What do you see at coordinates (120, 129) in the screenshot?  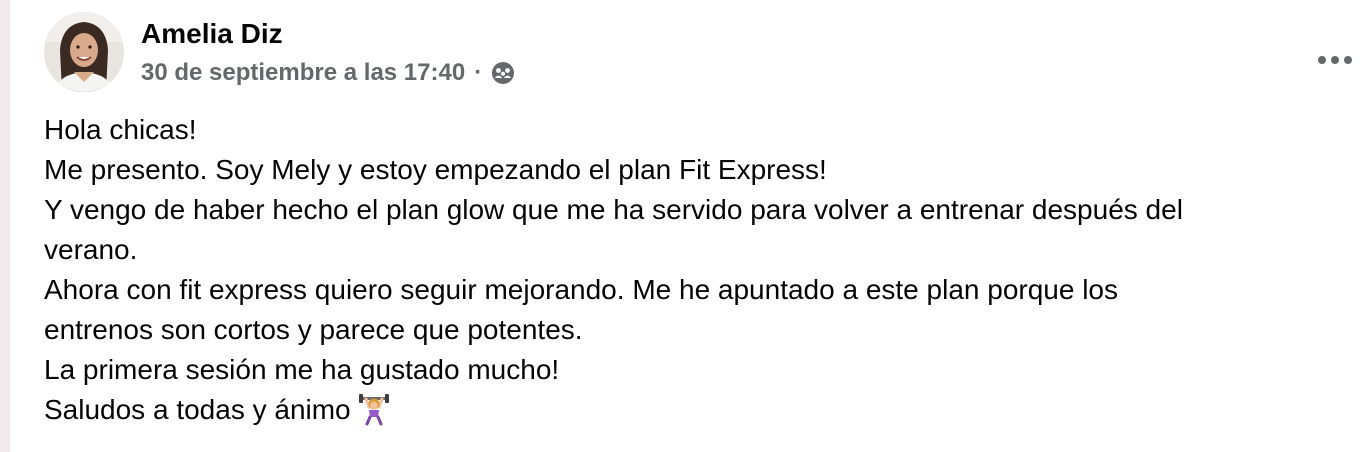 I see `post-line: Hola chicas!` at bounding box center [120, 129].